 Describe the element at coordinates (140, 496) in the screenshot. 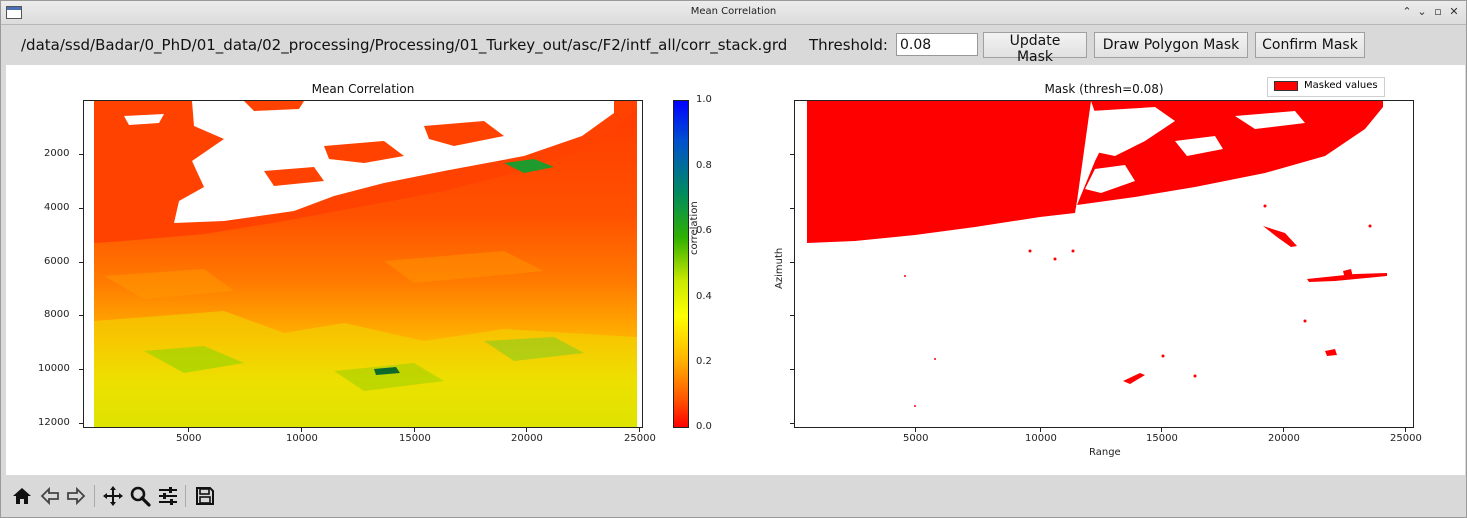

I see `zoom-icon` at that location.